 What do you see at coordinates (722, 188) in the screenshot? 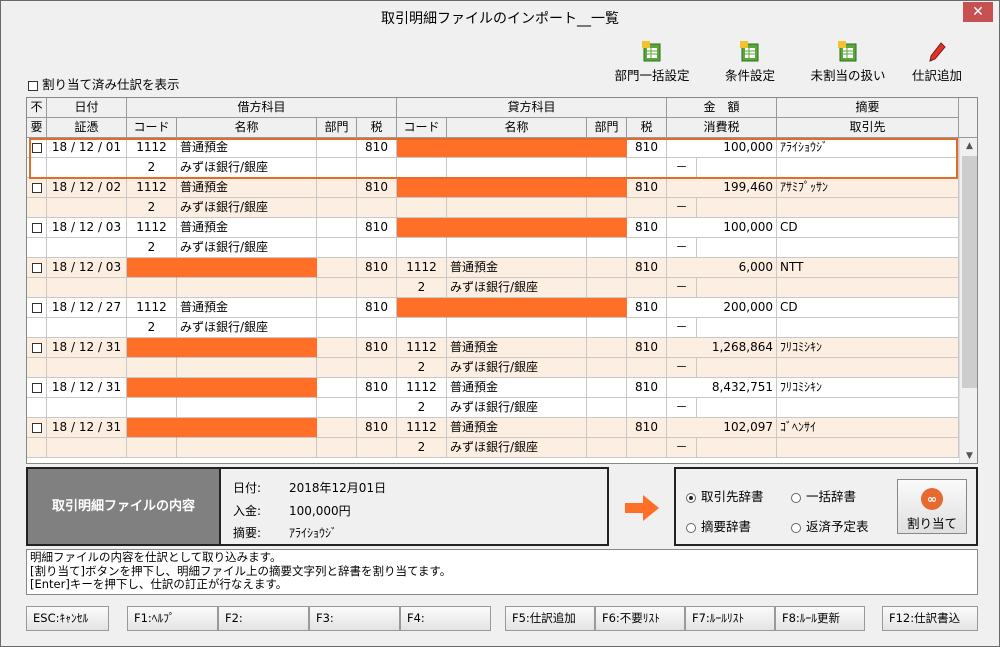
I see `amount-cell: 199,460` at bounding box center [722, 188].